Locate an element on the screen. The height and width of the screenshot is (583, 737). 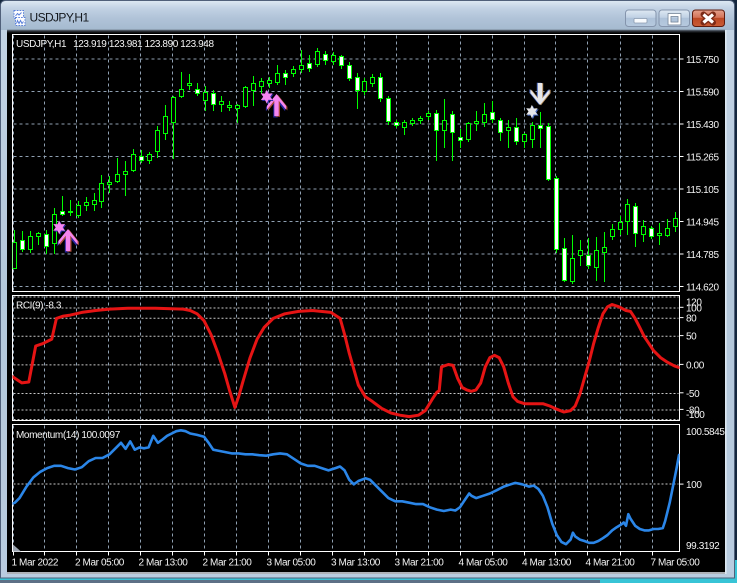
svg-text: USDJPY,H1 is located at coordinates (60, 18).